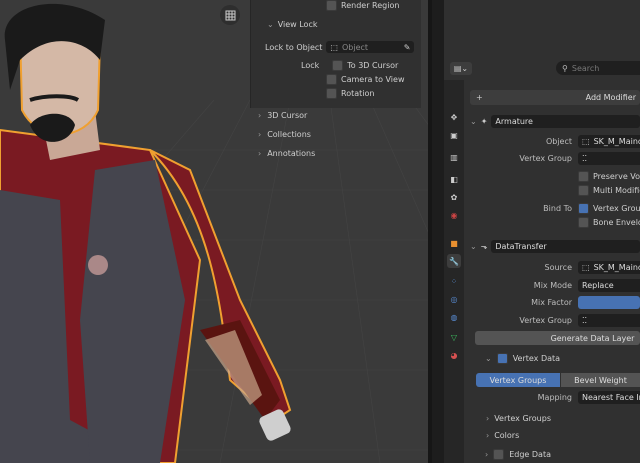  I want to click on section-3d-cursor: › 3D Cursor, so click(282, 115).